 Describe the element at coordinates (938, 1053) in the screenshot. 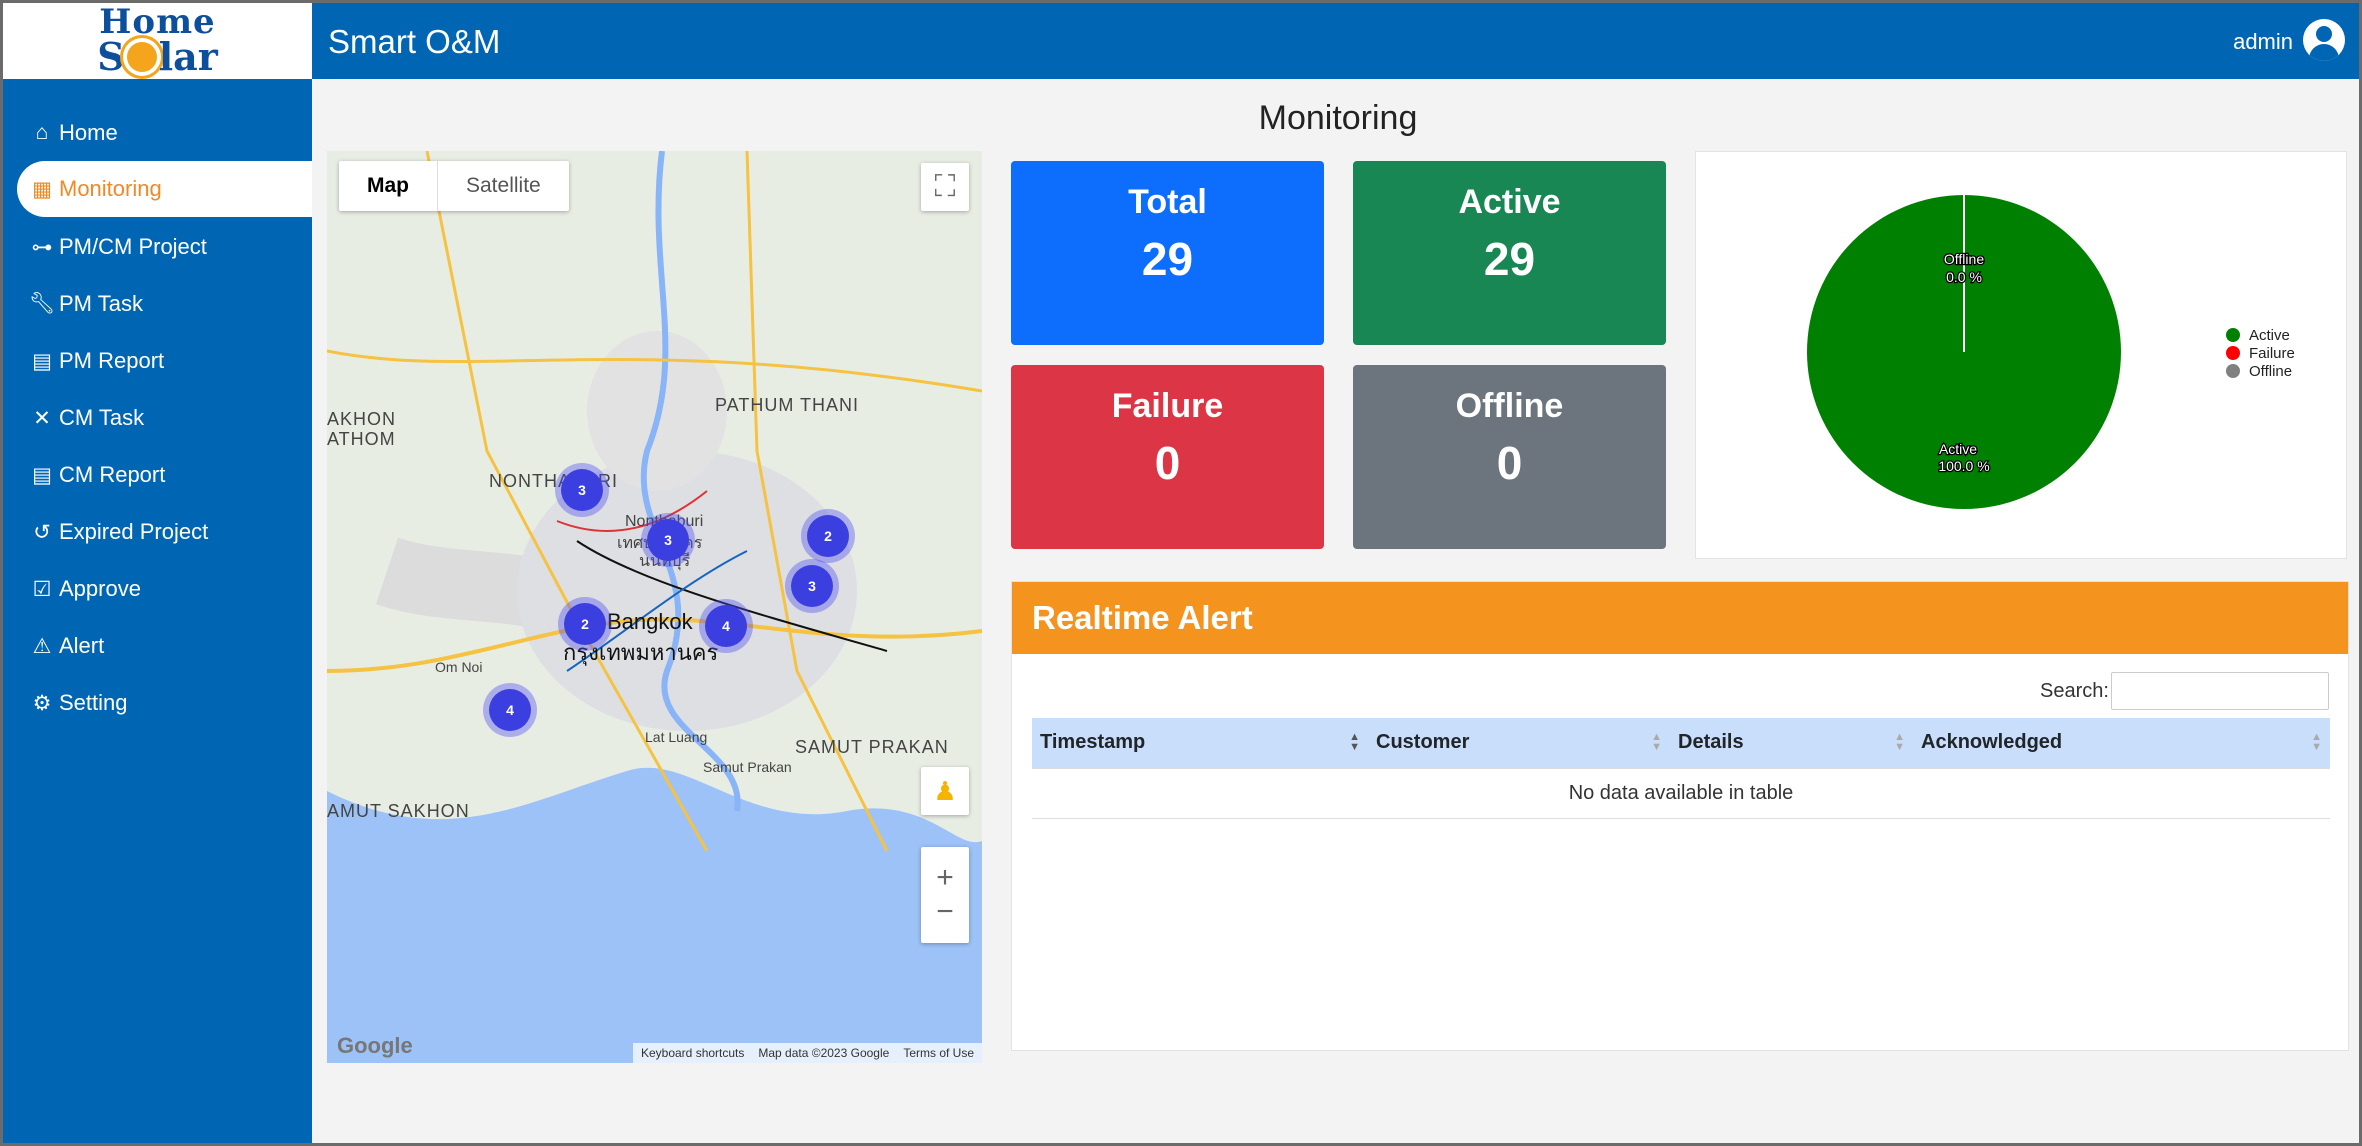

I see `terms-link: Terms of Use` at that location.